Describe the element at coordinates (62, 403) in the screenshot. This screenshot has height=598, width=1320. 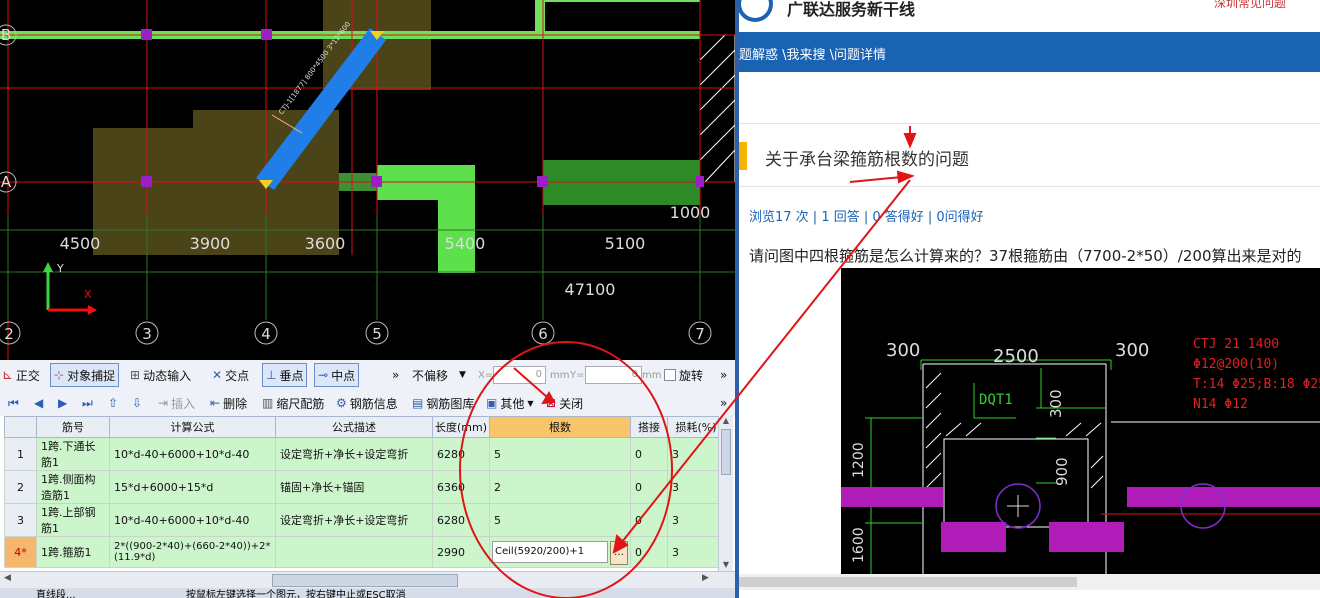
I see `next-record-icon: ▶` at that location.